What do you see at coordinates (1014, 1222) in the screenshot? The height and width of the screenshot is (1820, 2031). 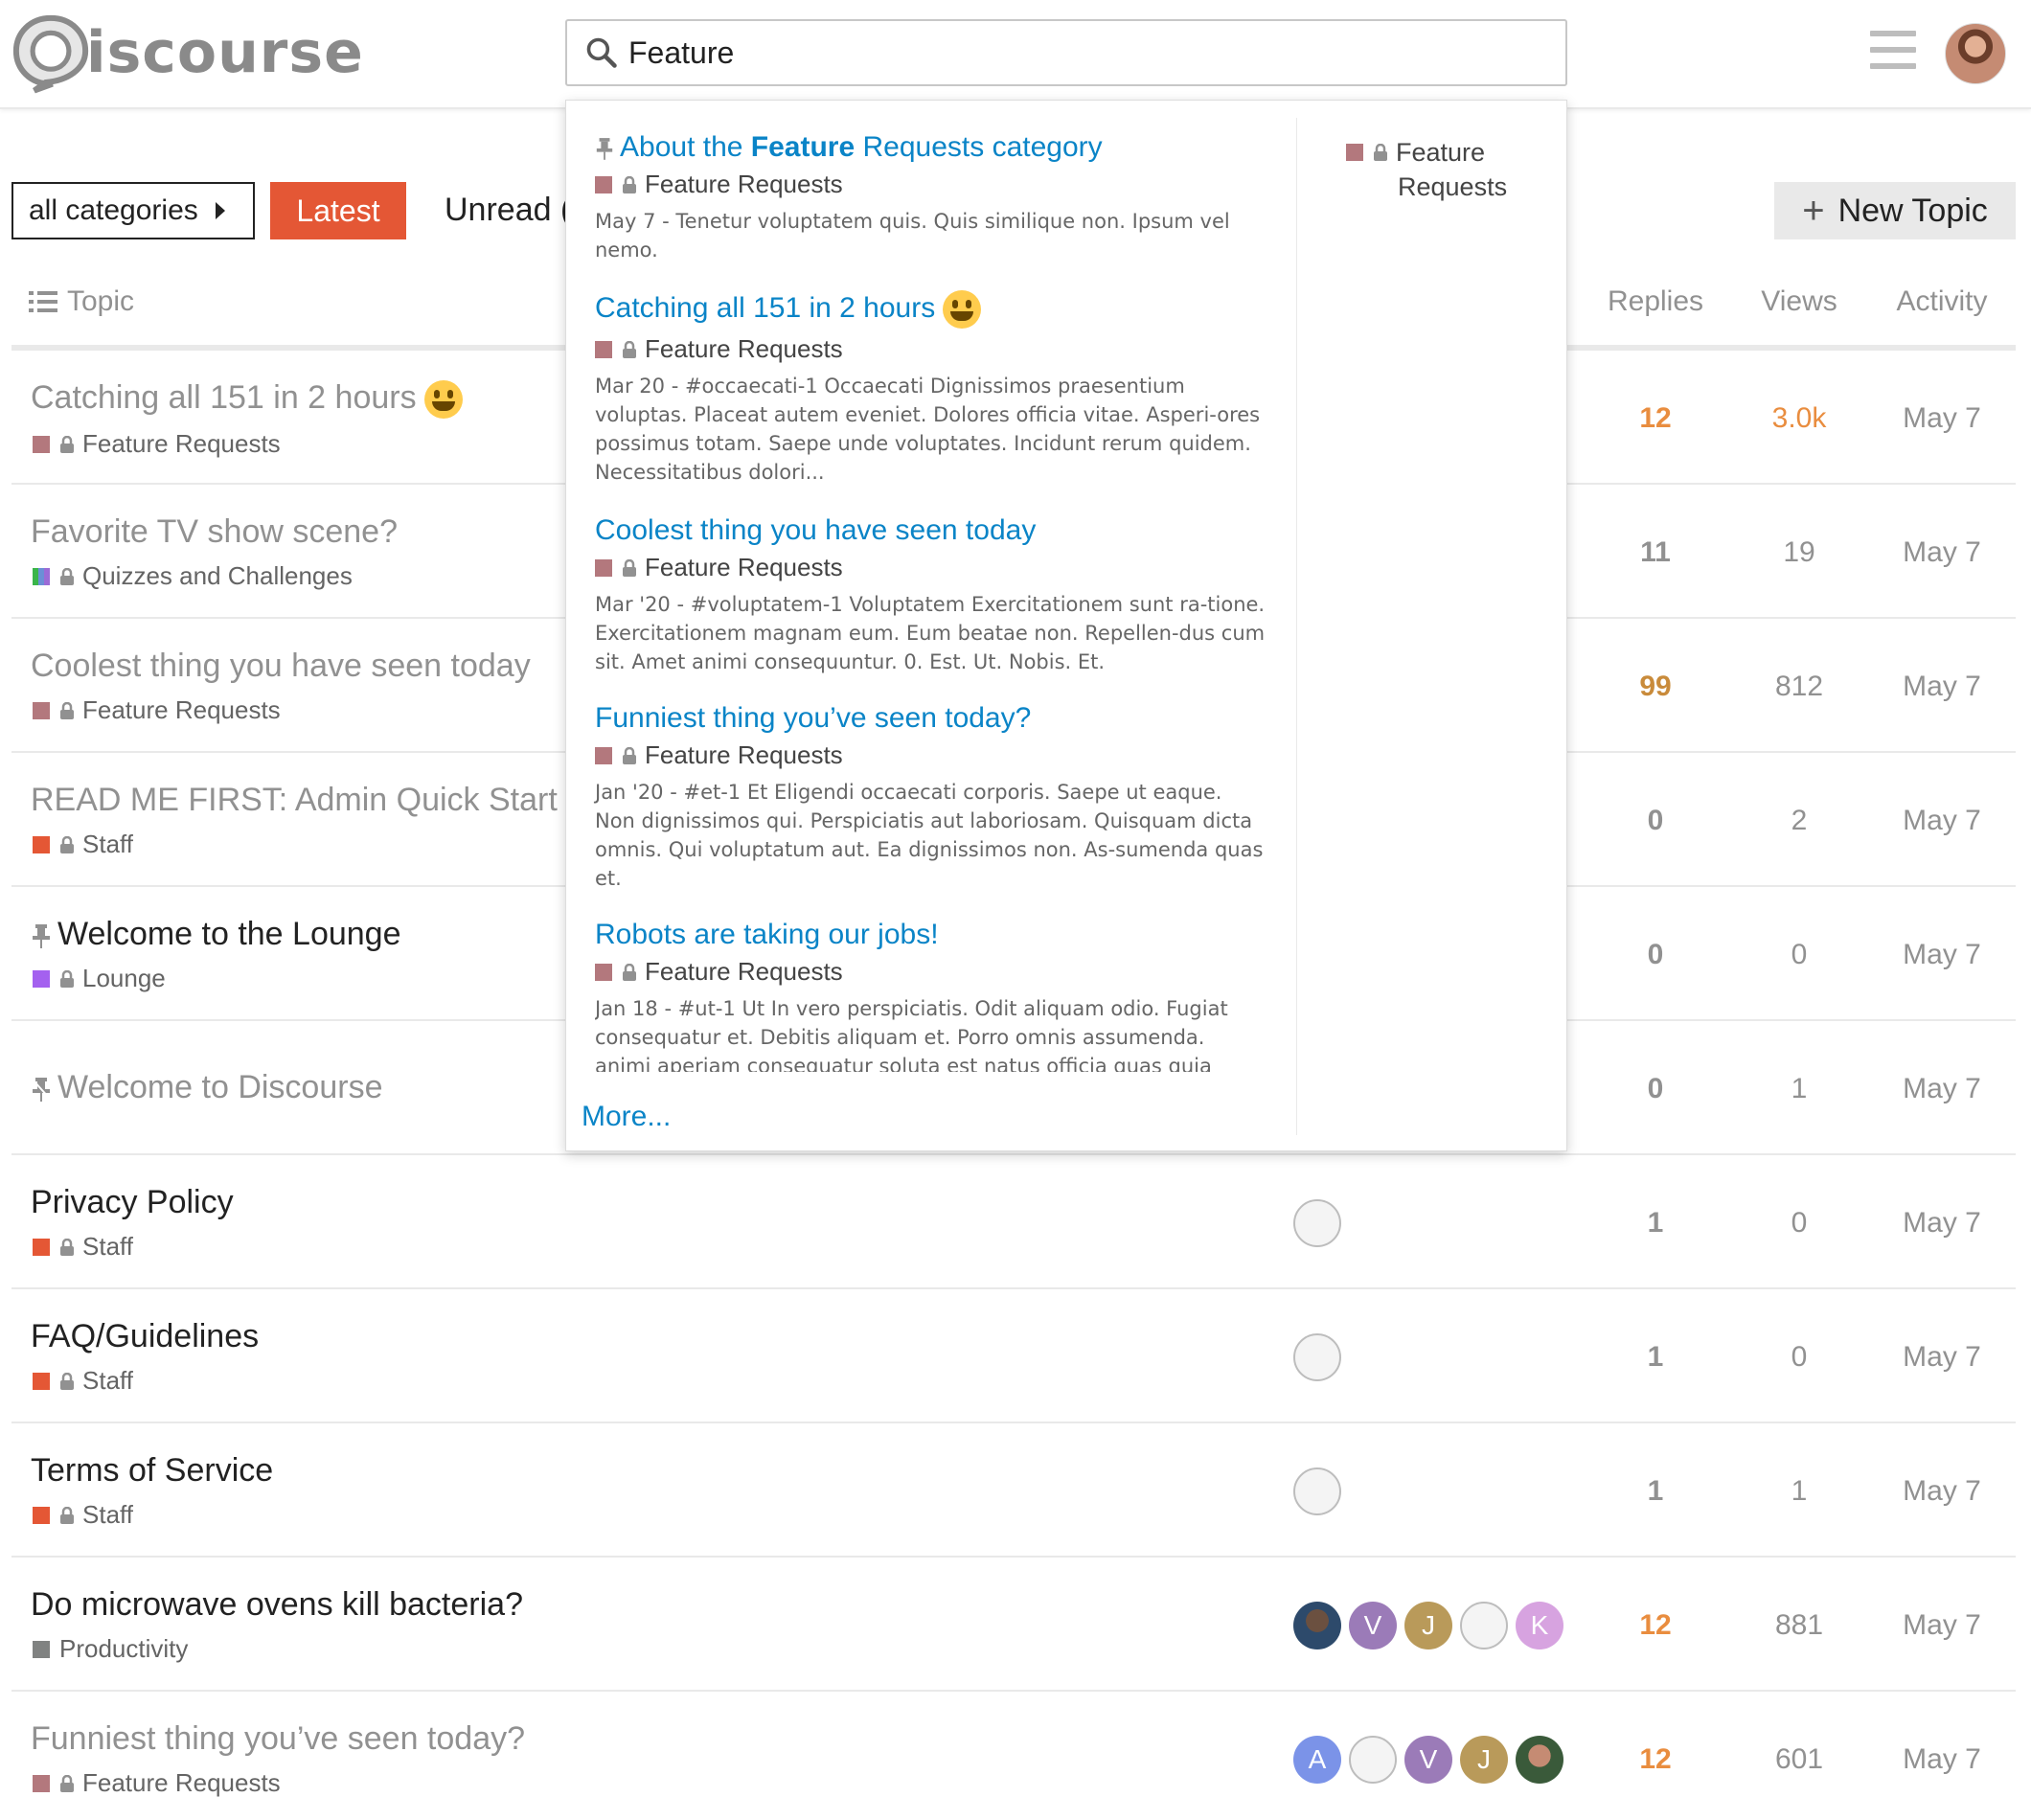 I see `table-row: Privacy Policy Staff 1 0 May 7` at bounding box center [1014, 1222].